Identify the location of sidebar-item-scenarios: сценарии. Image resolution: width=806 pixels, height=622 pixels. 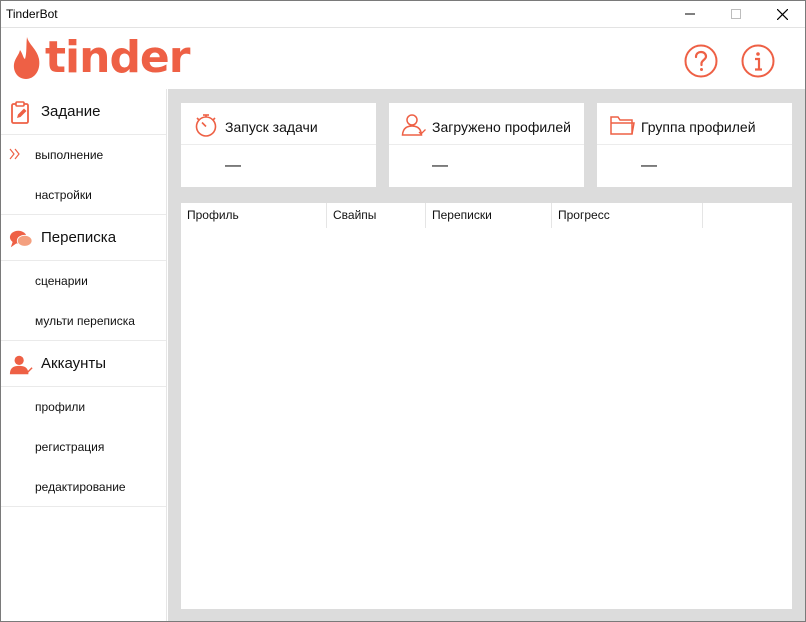
(83, 281).